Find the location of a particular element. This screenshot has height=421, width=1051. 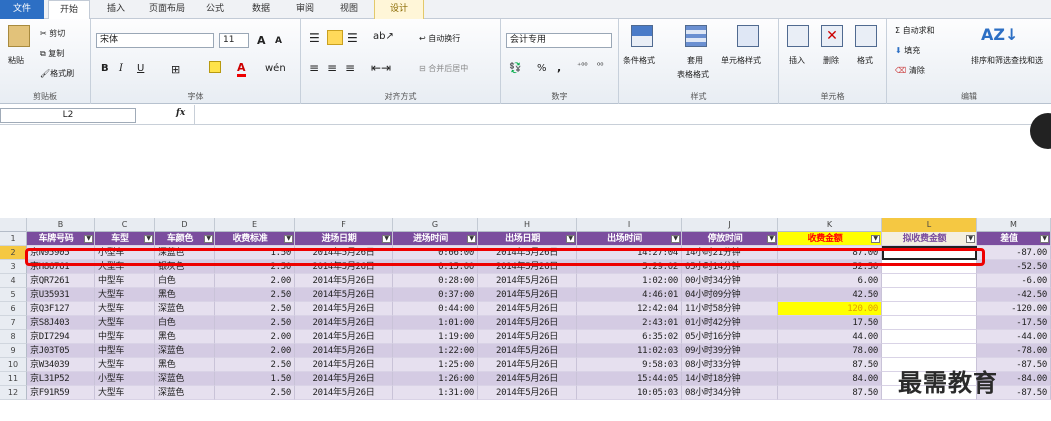

table-cell: 京N95905 is located at coordinates (61, 253).